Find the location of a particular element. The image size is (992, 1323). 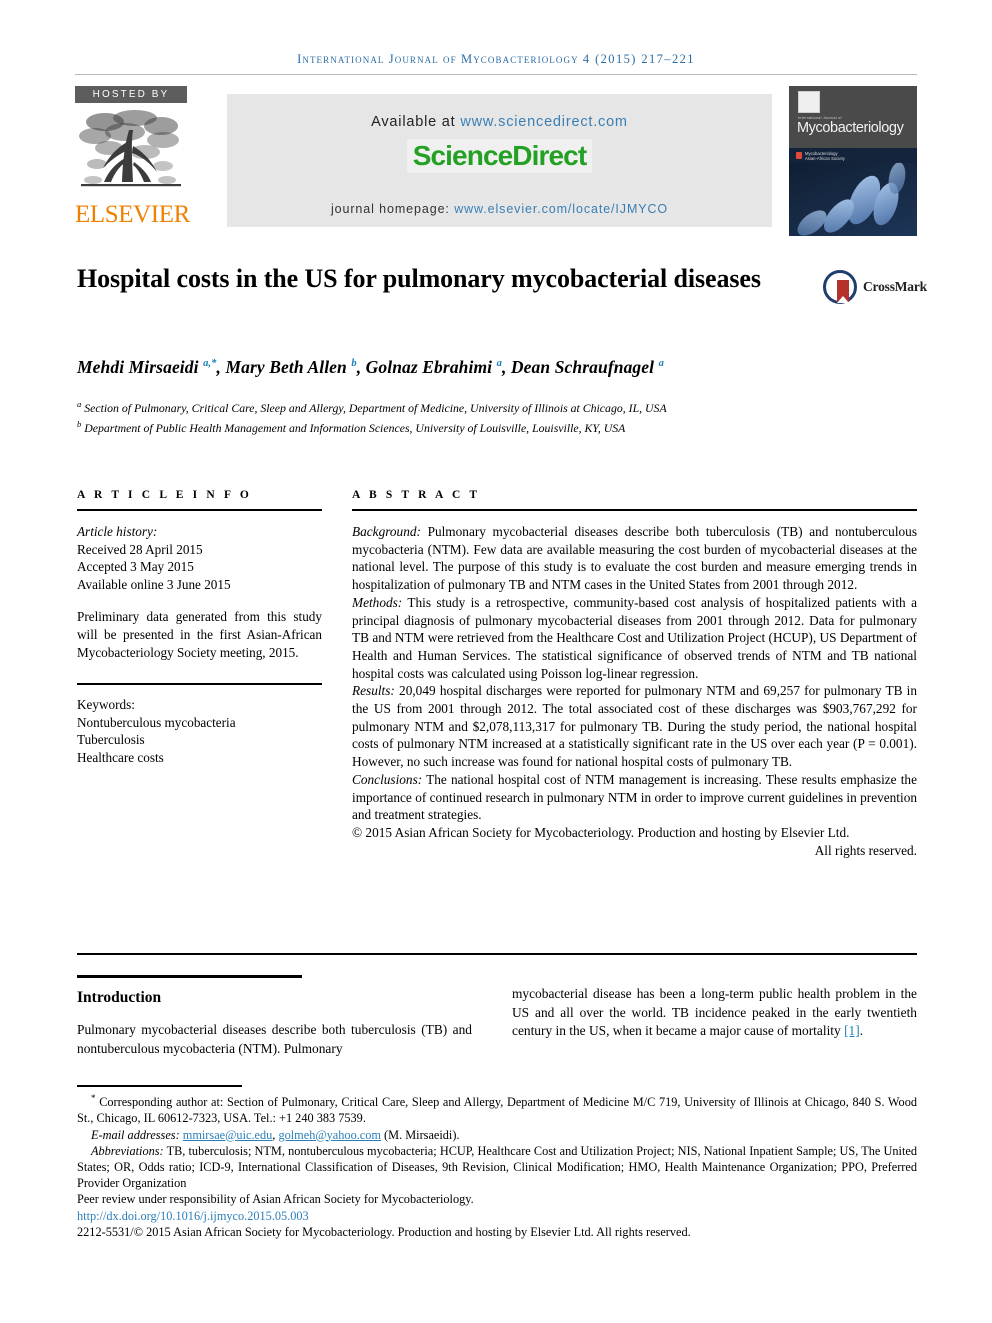

keyword-item: Nontuberculous mycobacteria is located at coordinates (156, 722).